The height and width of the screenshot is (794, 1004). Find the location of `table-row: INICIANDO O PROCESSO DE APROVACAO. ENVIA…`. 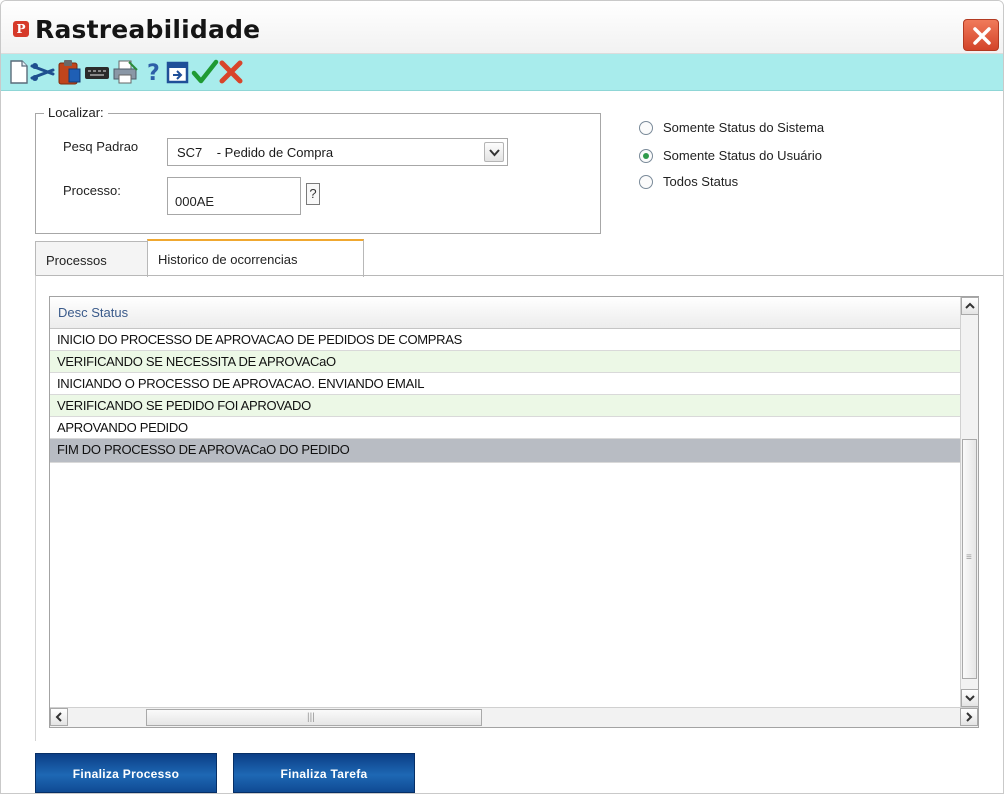

table-row: INICIANDO O PROCESSO DE APROVACAO. ENVIA… is located at coordinates (505, 384).